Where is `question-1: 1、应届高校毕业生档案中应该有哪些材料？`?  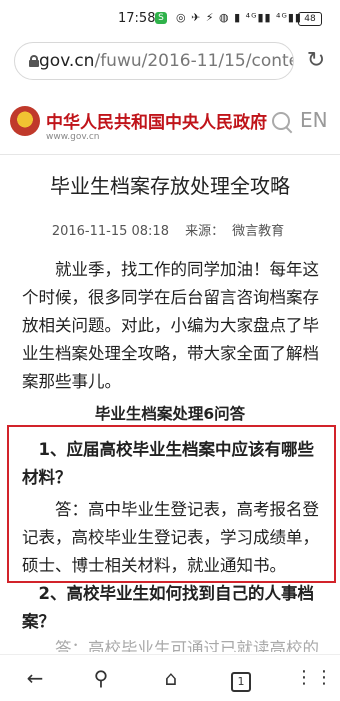
question-1: 1、应届高校毕业生档案中应该有哪些材料？ is located at coordinates (168, 463).